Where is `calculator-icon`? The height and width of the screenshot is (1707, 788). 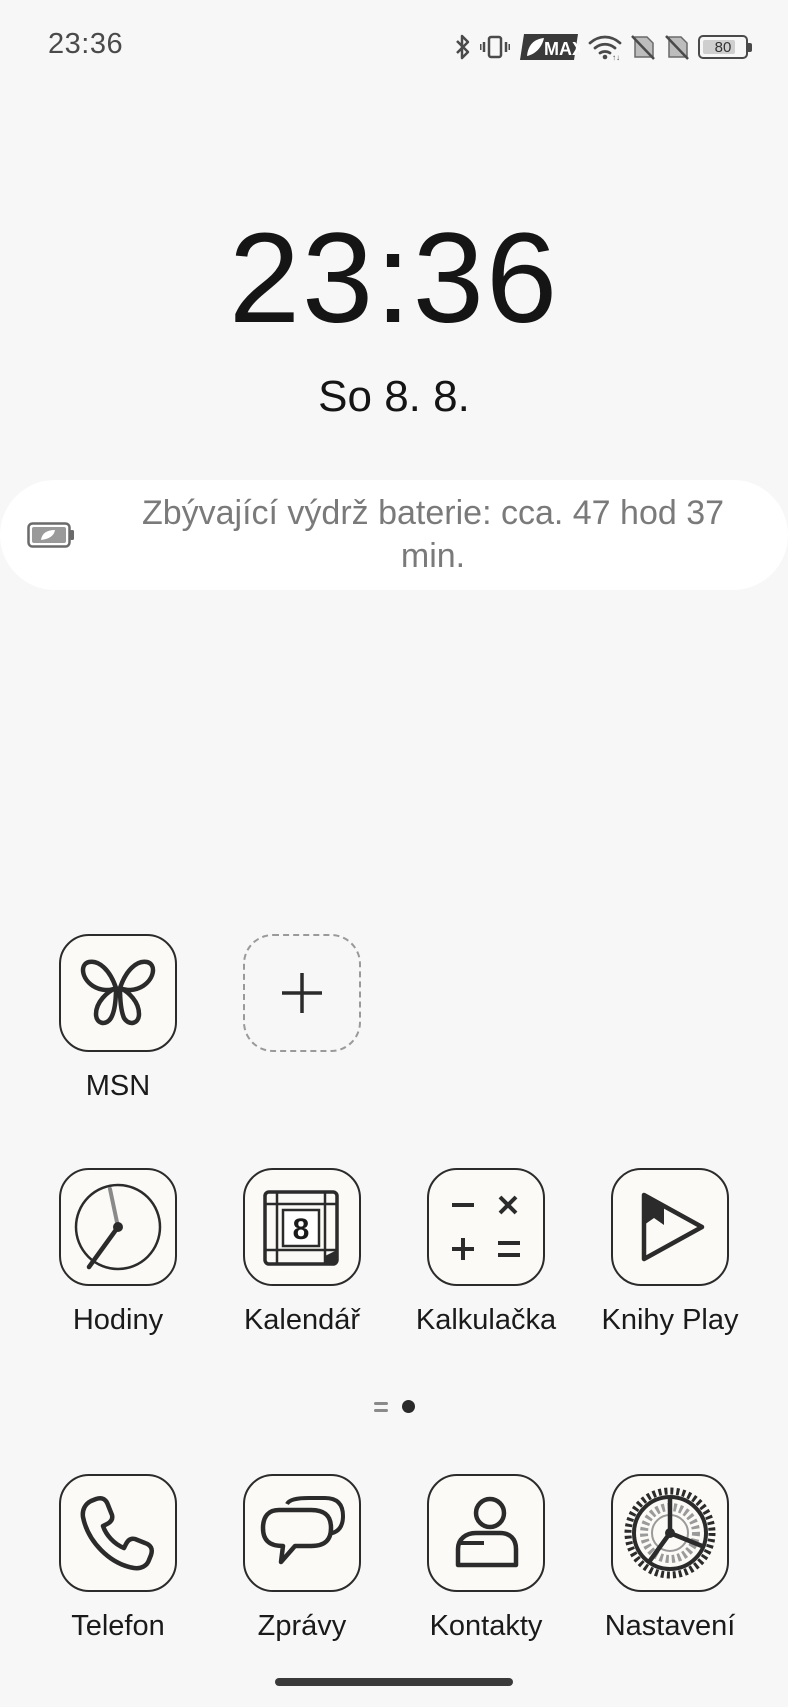 calculator-icon is located at coordinates (486, 1227).